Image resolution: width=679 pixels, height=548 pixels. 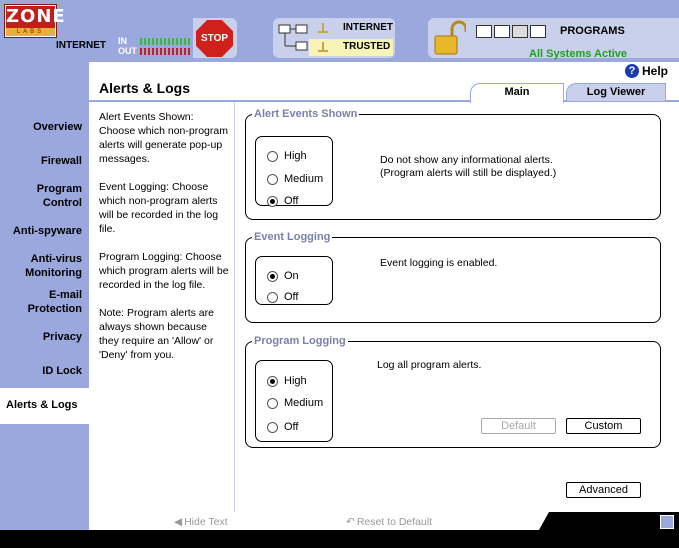 What do you see at coordinates (306, 114) in the screenshot?
I see `alert-events-legend: Alert Events Shown` at bounding box center [306, 114].